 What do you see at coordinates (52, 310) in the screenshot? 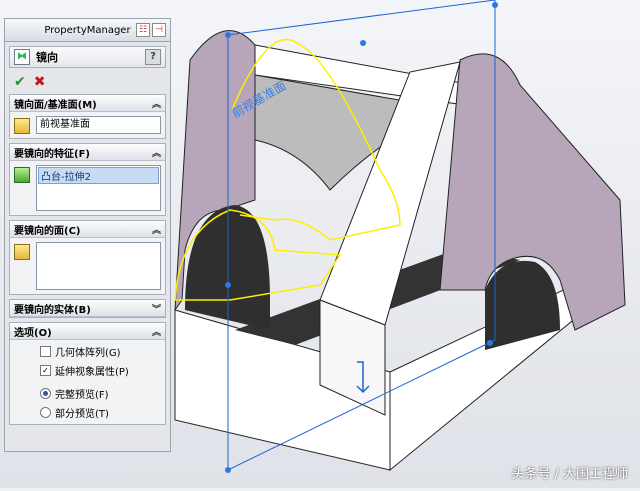
I see `bodies-title: 要镜向的实体(B)` at bounding box center [52, 310].